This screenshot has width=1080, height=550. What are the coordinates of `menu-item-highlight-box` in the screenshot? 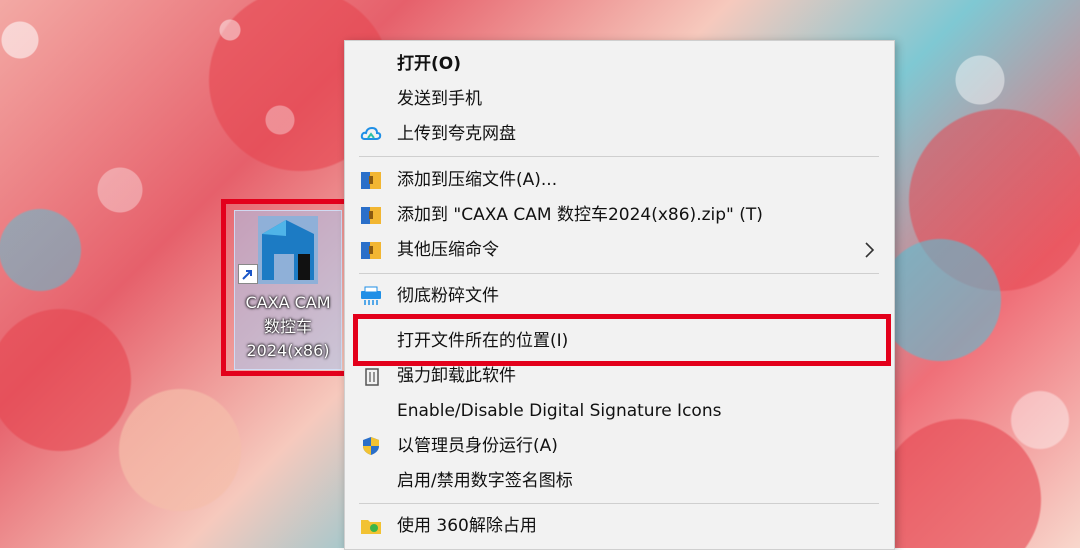 It's located at (622, 340).